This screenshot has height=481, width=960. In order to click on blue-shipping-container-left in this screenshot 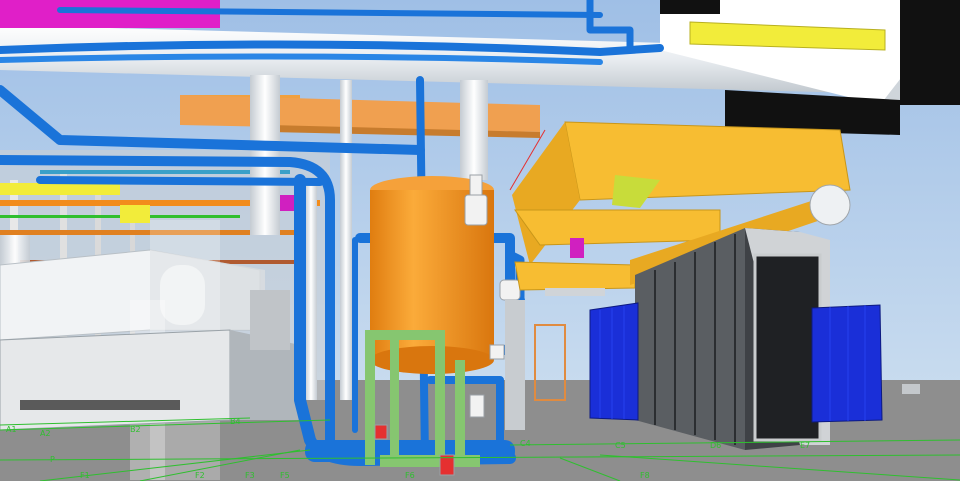, I will do `click(614, 361)`.